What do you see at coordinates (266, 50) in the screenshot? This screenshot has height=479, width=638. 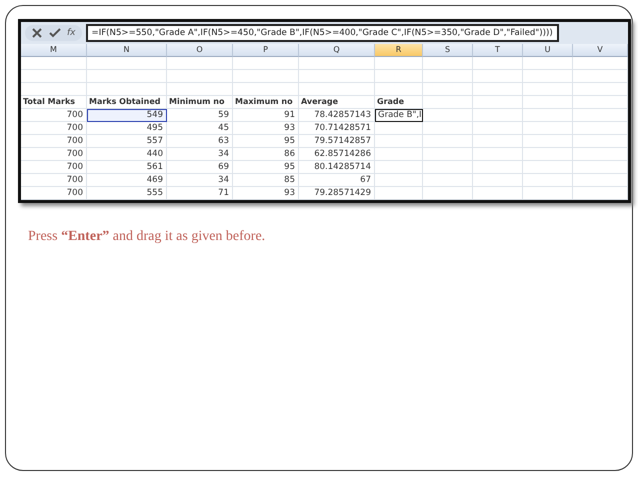 I see `column-header: P` at bounding box center [266, 50].